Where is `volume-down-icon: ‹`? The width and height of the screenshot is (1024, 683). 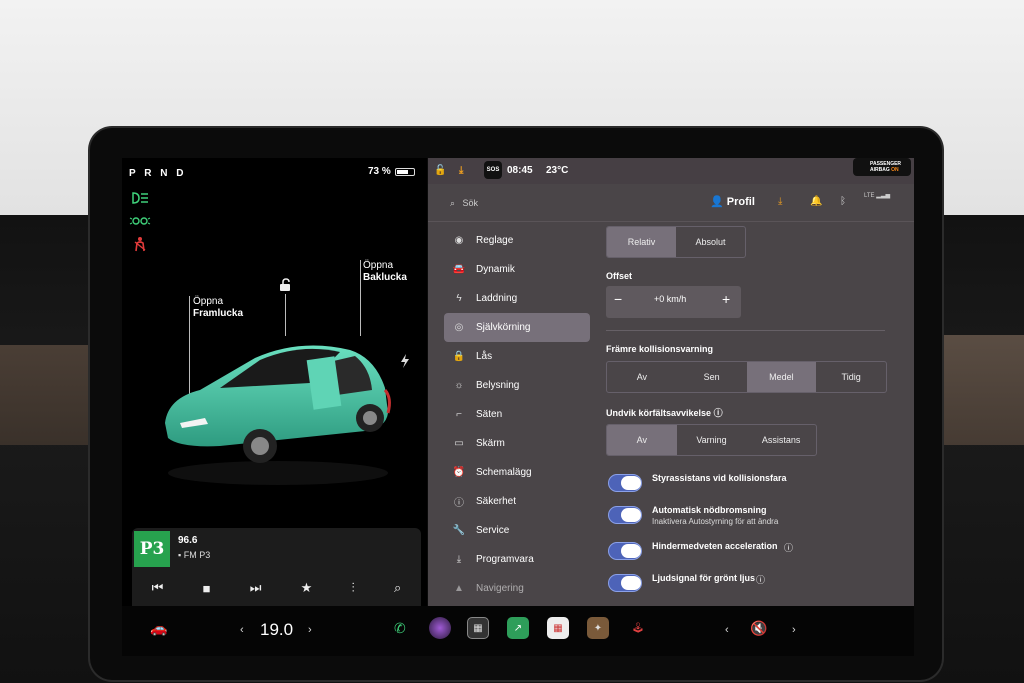 volume-down-icon: ‹ is located at coordinates (727, 630).